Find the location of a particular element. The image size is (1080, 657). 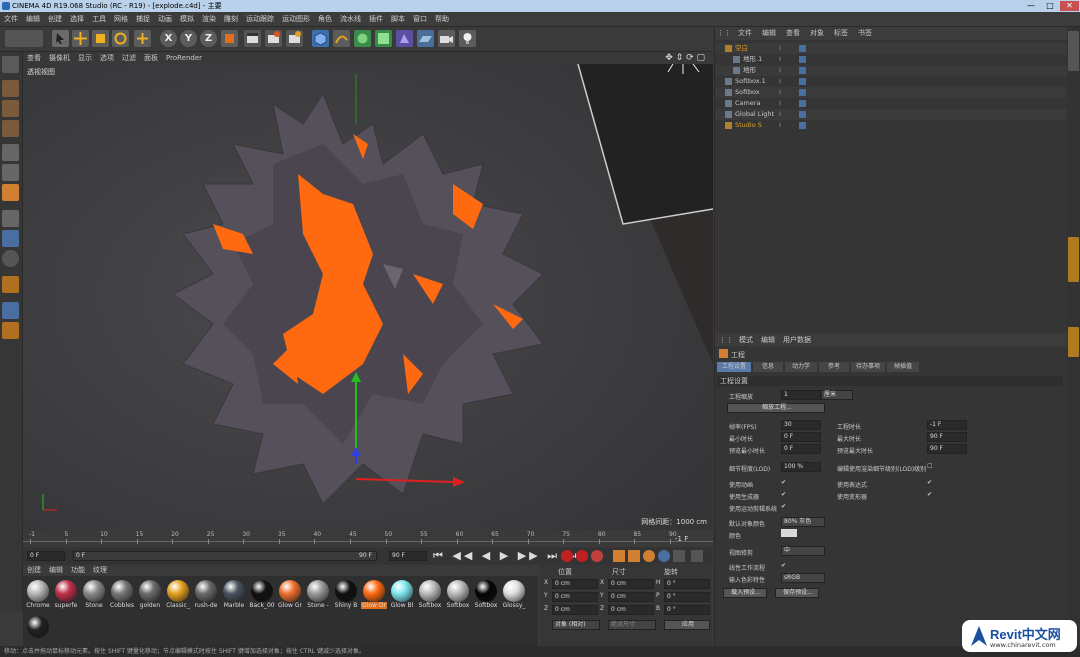

record-keyframe-icon is located at coordinates (567, 556).